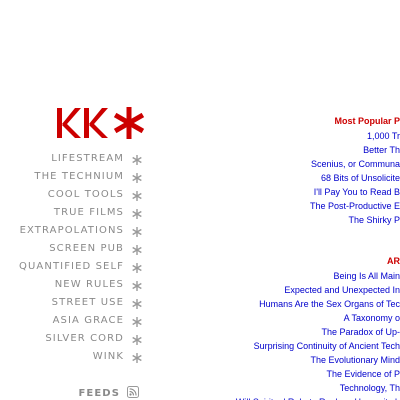 Image resolution: width=400 pixels, height=400 pixels. Describe the element at coordinates (87, 159) in the screenshot. I see `sidebar-item-label: LIFESTREAM` at that location.